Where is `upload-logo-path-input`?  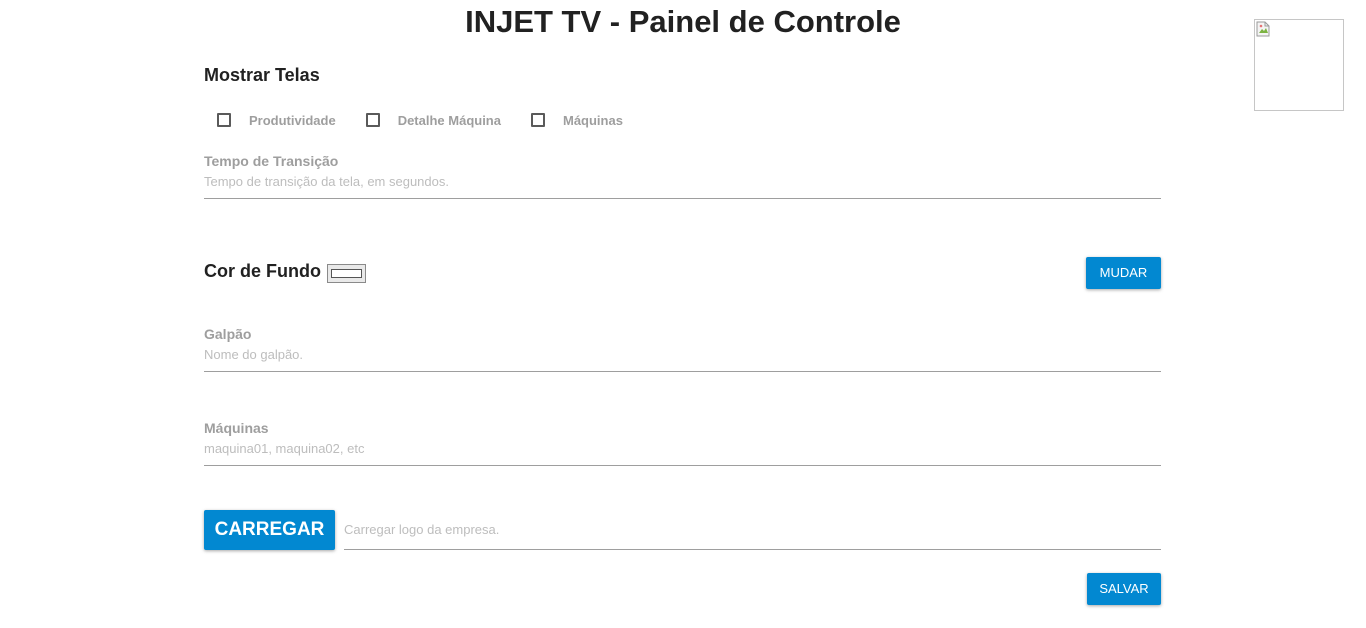 upload-logo-path-input is located at coordinates (752, 534).